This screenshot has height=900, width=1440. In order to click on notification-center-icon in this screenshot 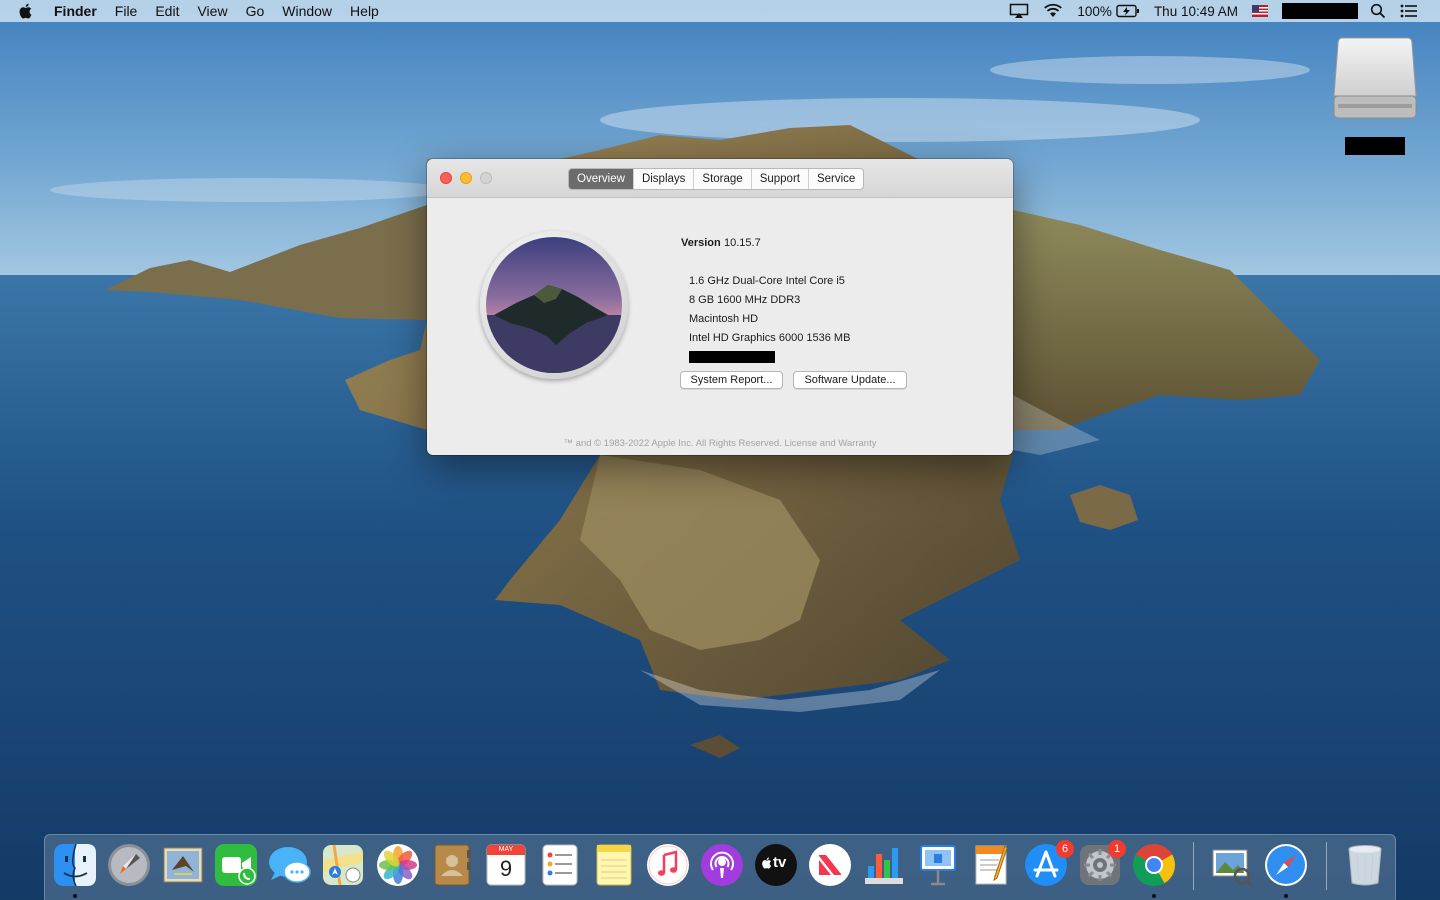, I will do `click(1409, 11)`.